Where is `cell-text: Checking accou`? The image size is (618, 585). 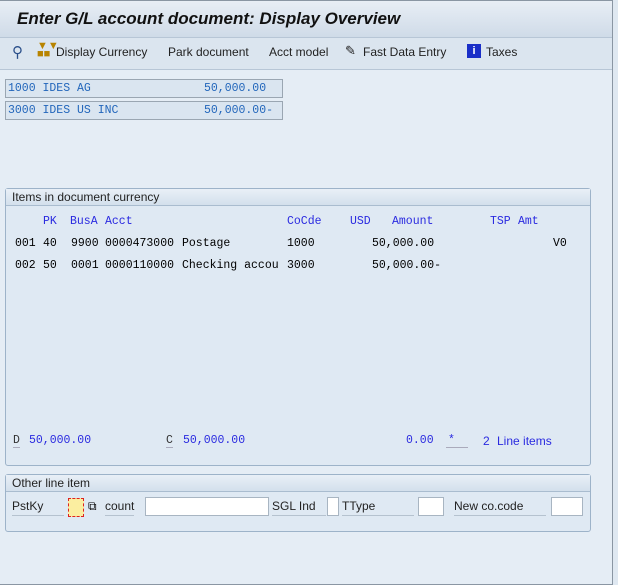
cell-text: Checking accou is located at coordinates (230, 265).